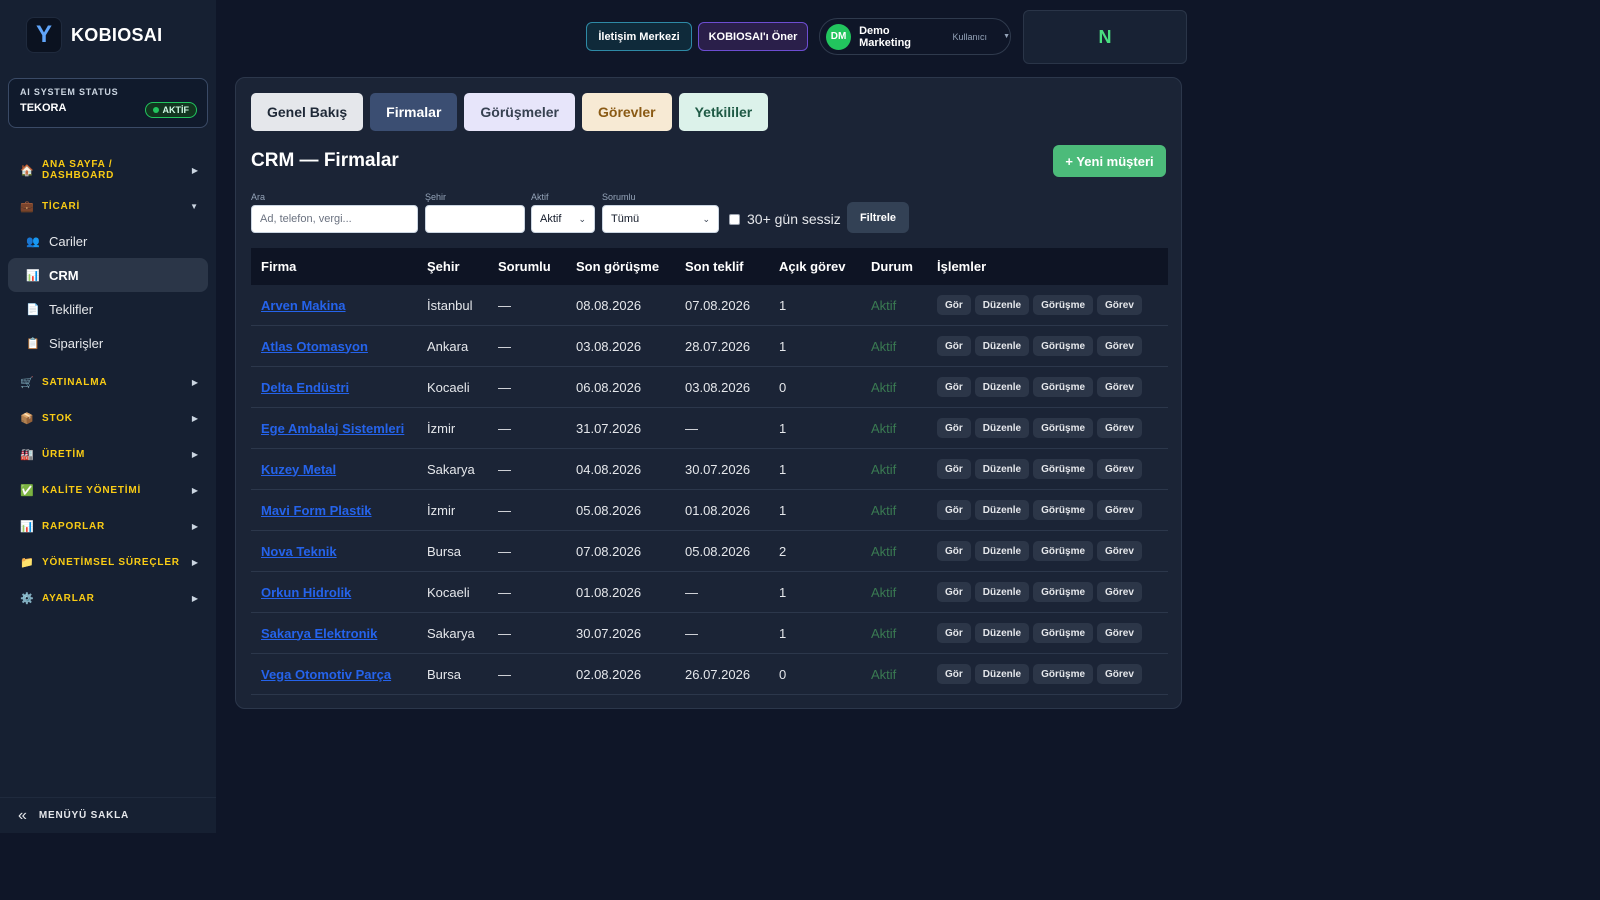 This screenshot has width=1600, height=900. What do you see at coordinates (519, 112) in the screenshot?
I see `tab-gorusmeler: Görüşmeler` at bounding box center [519, 112].